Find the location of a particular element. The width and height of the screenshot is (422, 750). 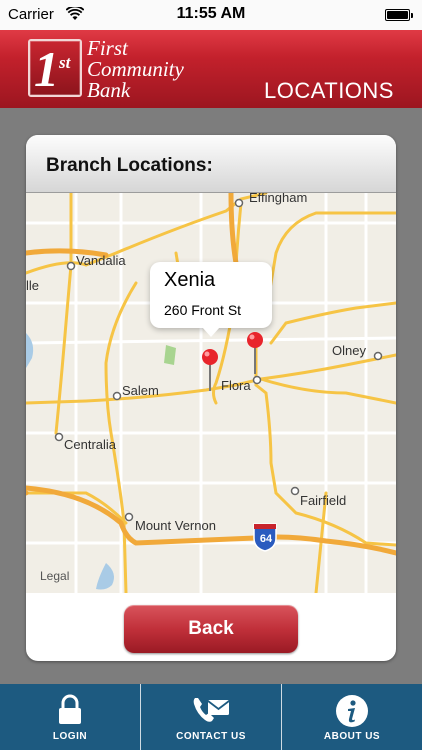

logo-suffix: st is located at coordinates (65, 62).